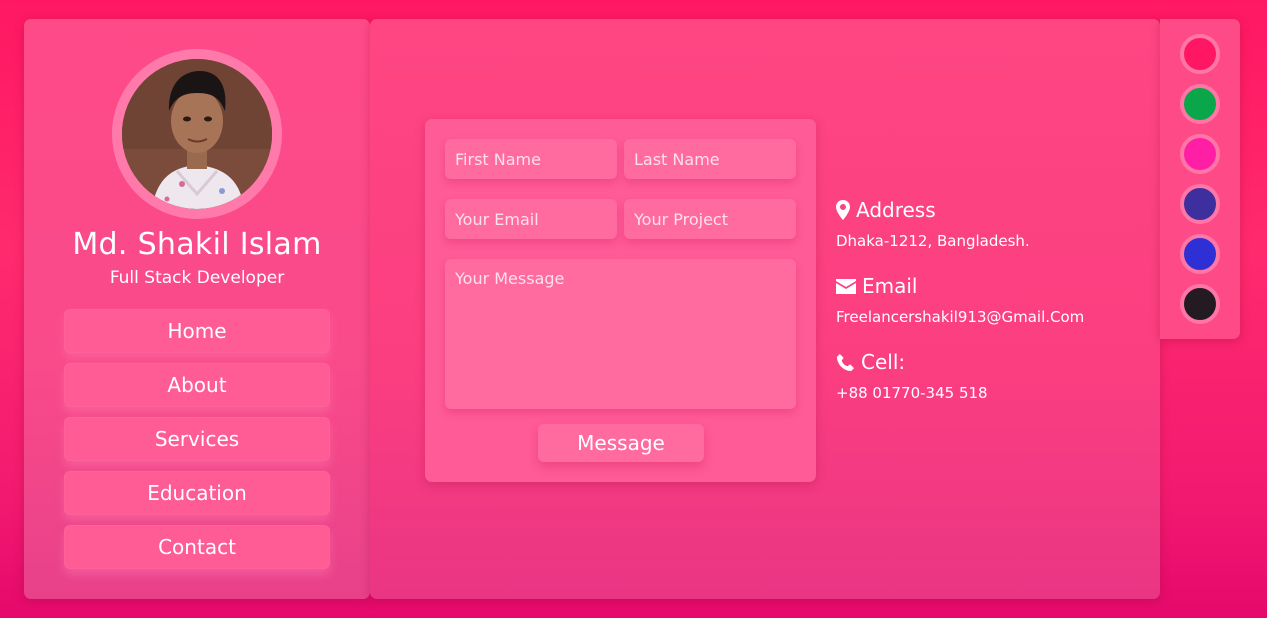 Image resolution: width=1267 pixels, height=618 pixels. Describe the element at coordinates (896, 210) in the screenshot. I see `address-title: Address` at that location.